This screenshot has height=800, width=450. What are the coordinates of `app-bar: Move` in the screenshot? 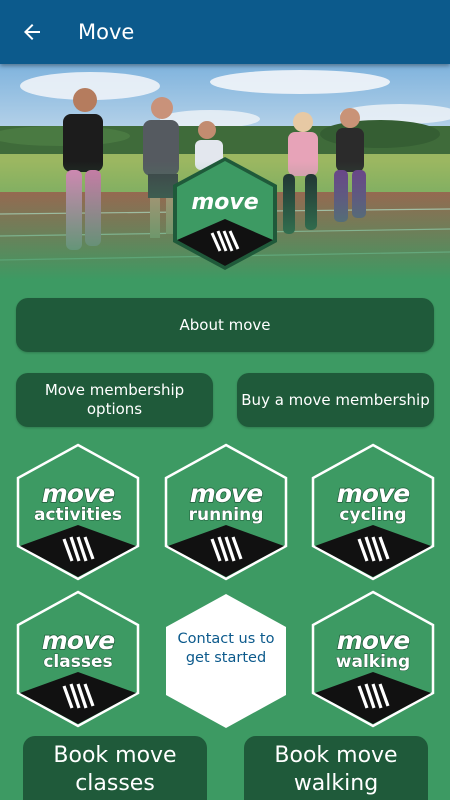 It's located at (225, 32).